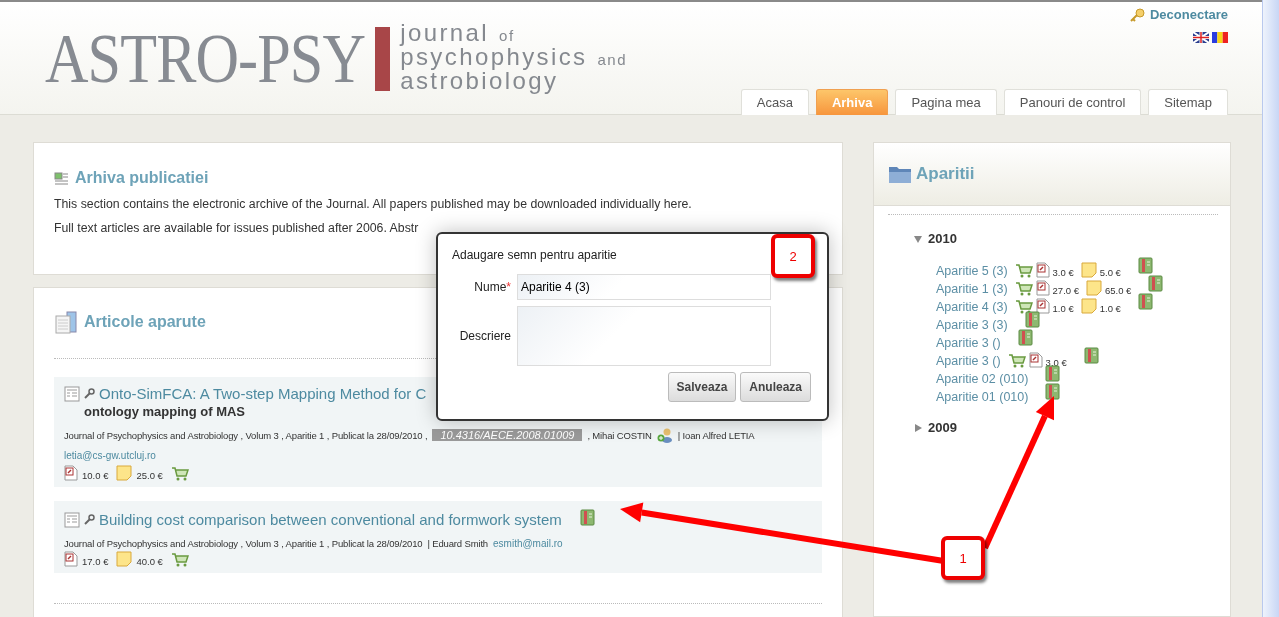  What do you see at coordinates (237, 228) in the screenshot?
I see `paragraph: Full text articles are available for issues published after 2006. Abstr` at bounding box center [237, 228].